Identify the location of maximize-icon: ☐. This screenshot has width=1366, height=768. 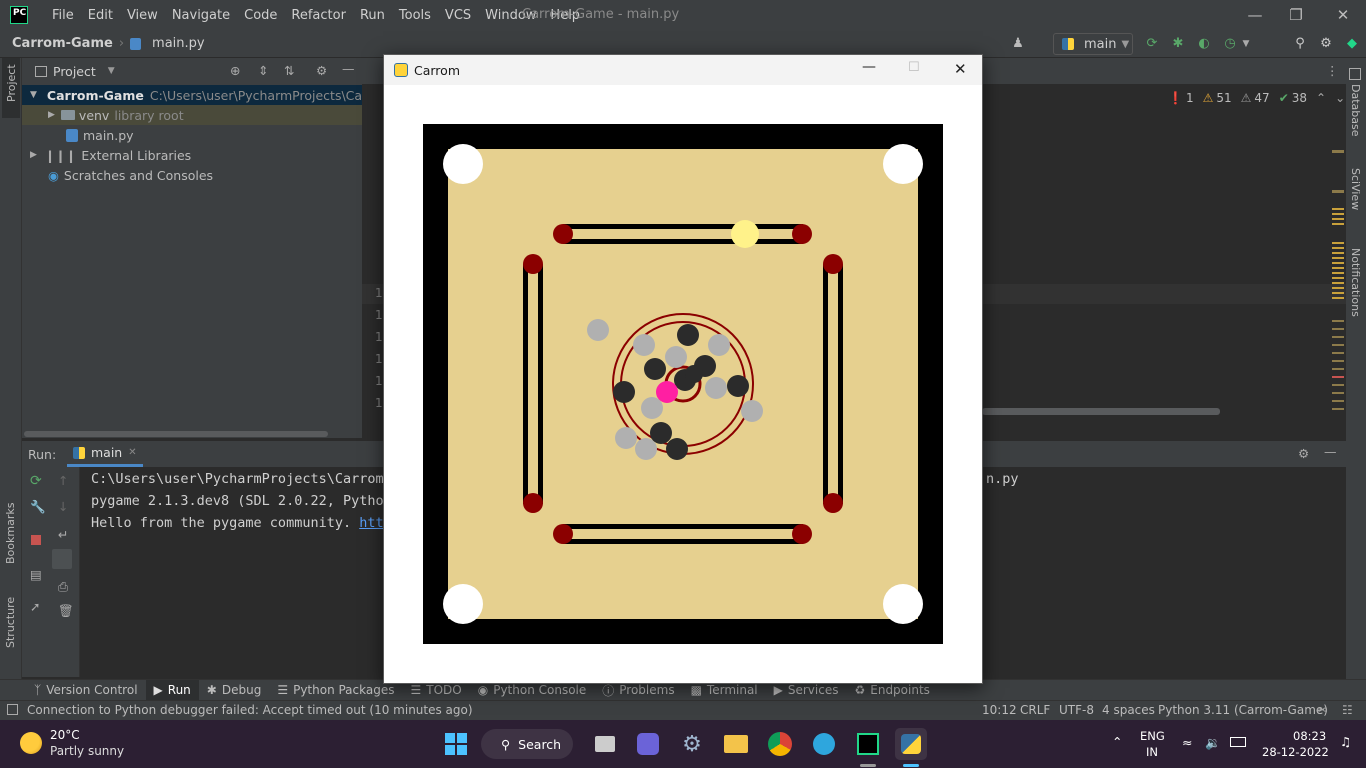
(914, 67).